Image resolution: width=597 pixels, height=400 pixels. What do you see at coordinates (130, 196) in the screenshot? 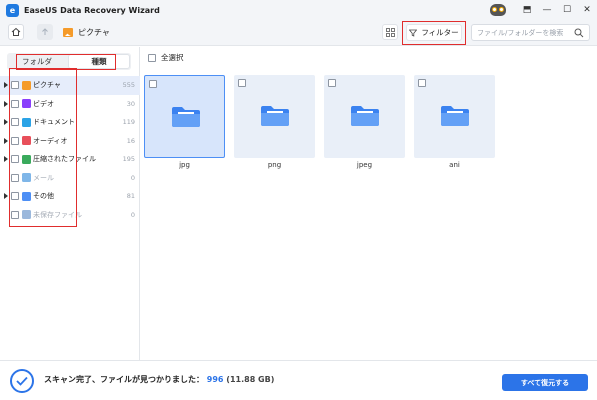
I see `category-count: 81` at bounding box center [130, 196].